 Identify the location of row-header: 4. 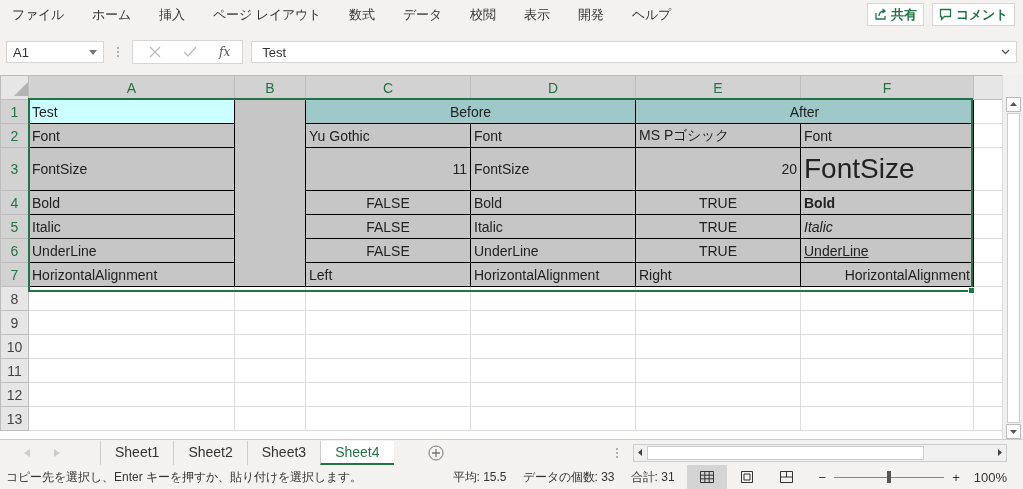
(14, 202).